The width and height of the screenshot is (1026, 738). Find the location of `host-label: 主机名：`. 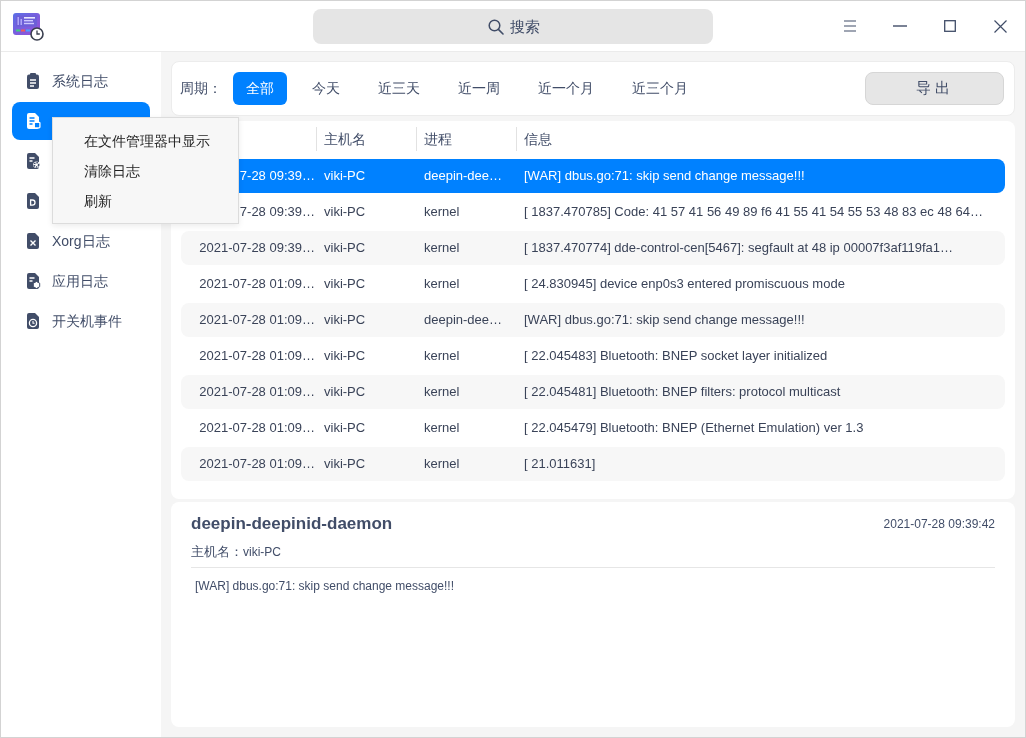

host-label: 主机名： is located at coordinates (217, 552).